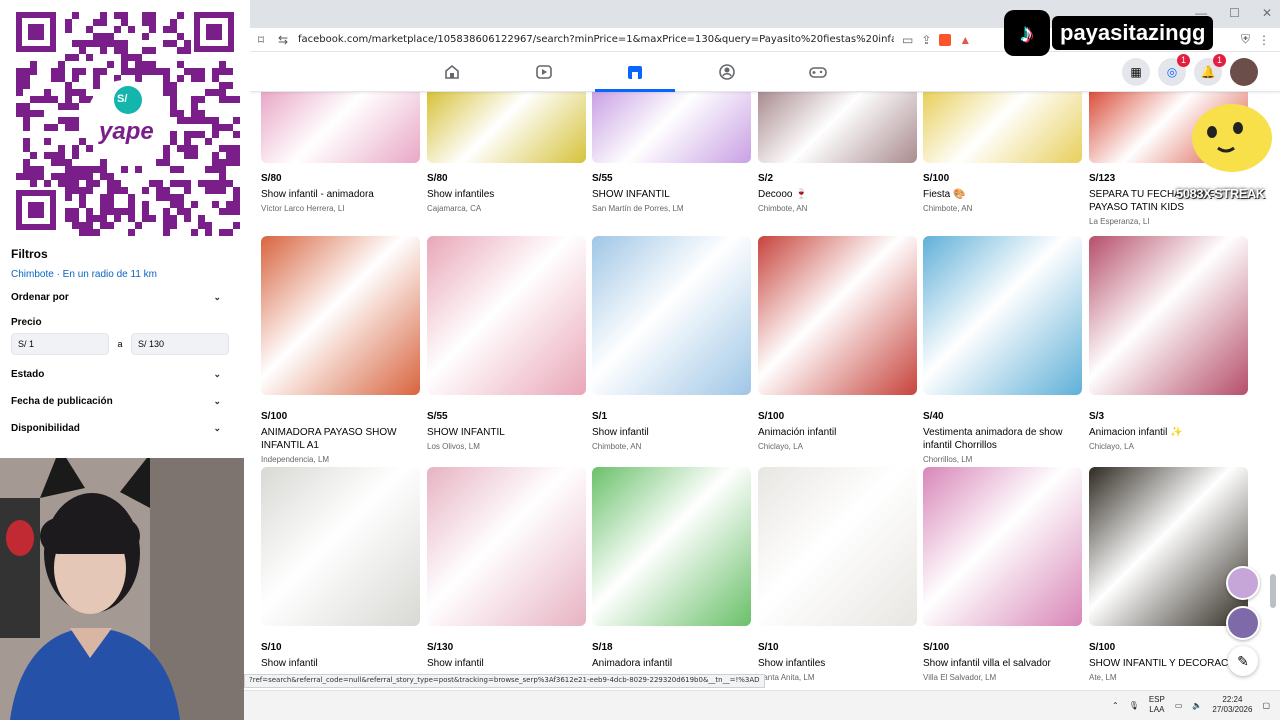  I want to click on listing-title: SHOW INFANTIL Y DECORACIÓN, so click(1168, 663).